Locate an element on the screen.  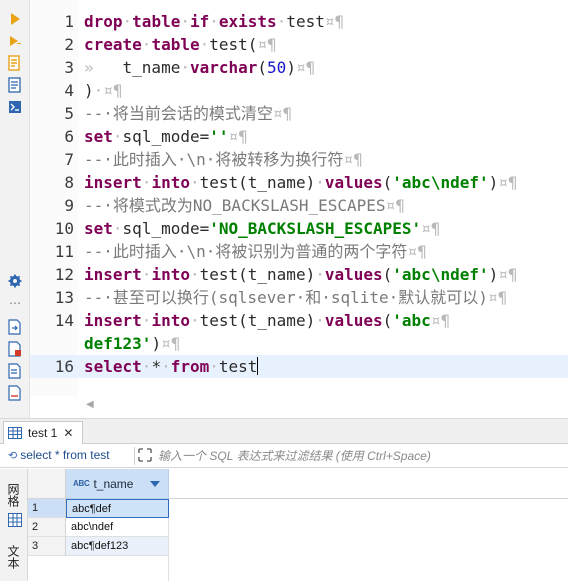
history-icon is located at coordinates (15, 371).